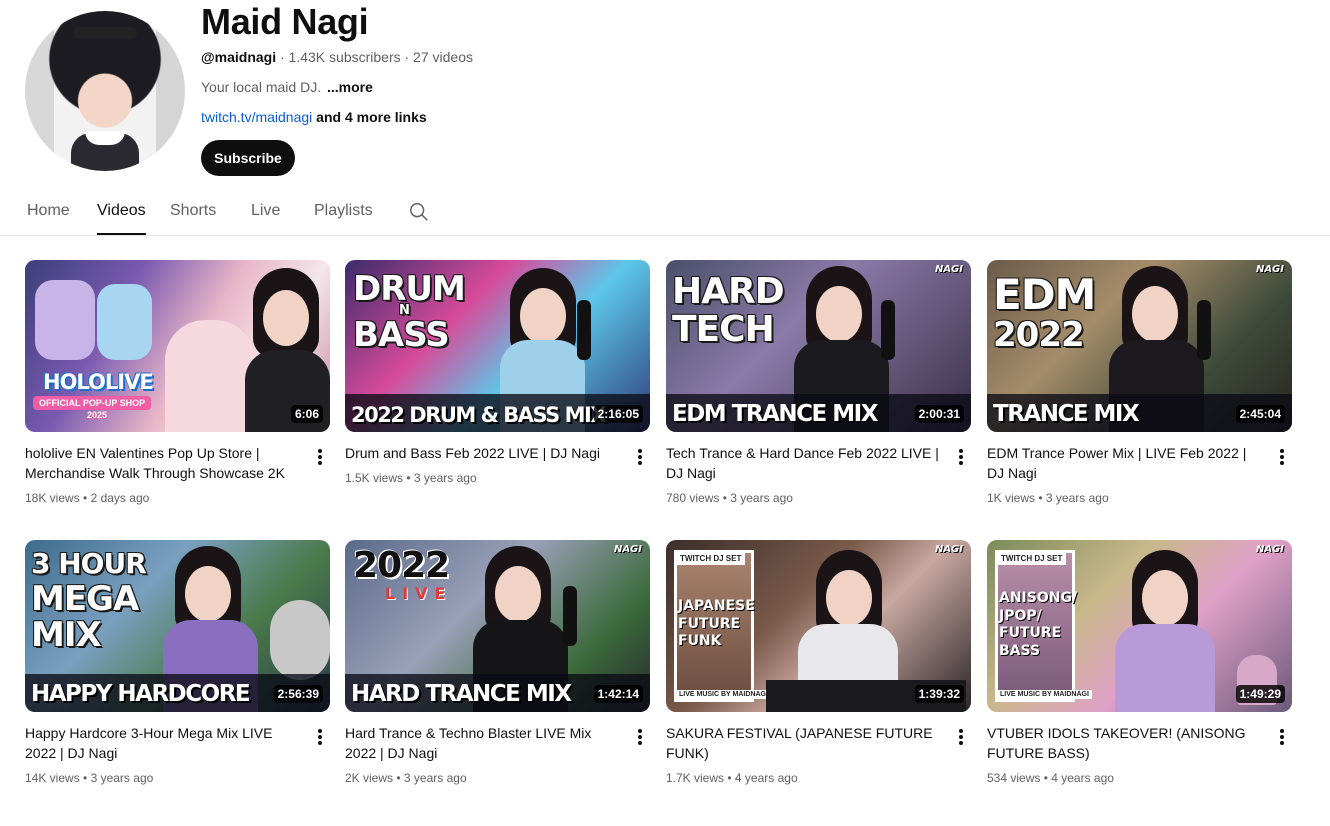  I want to click on video-thumbnail: NAGI HARD TECH EDM TRANCE MIX 2:00:31, so click(818, 346).